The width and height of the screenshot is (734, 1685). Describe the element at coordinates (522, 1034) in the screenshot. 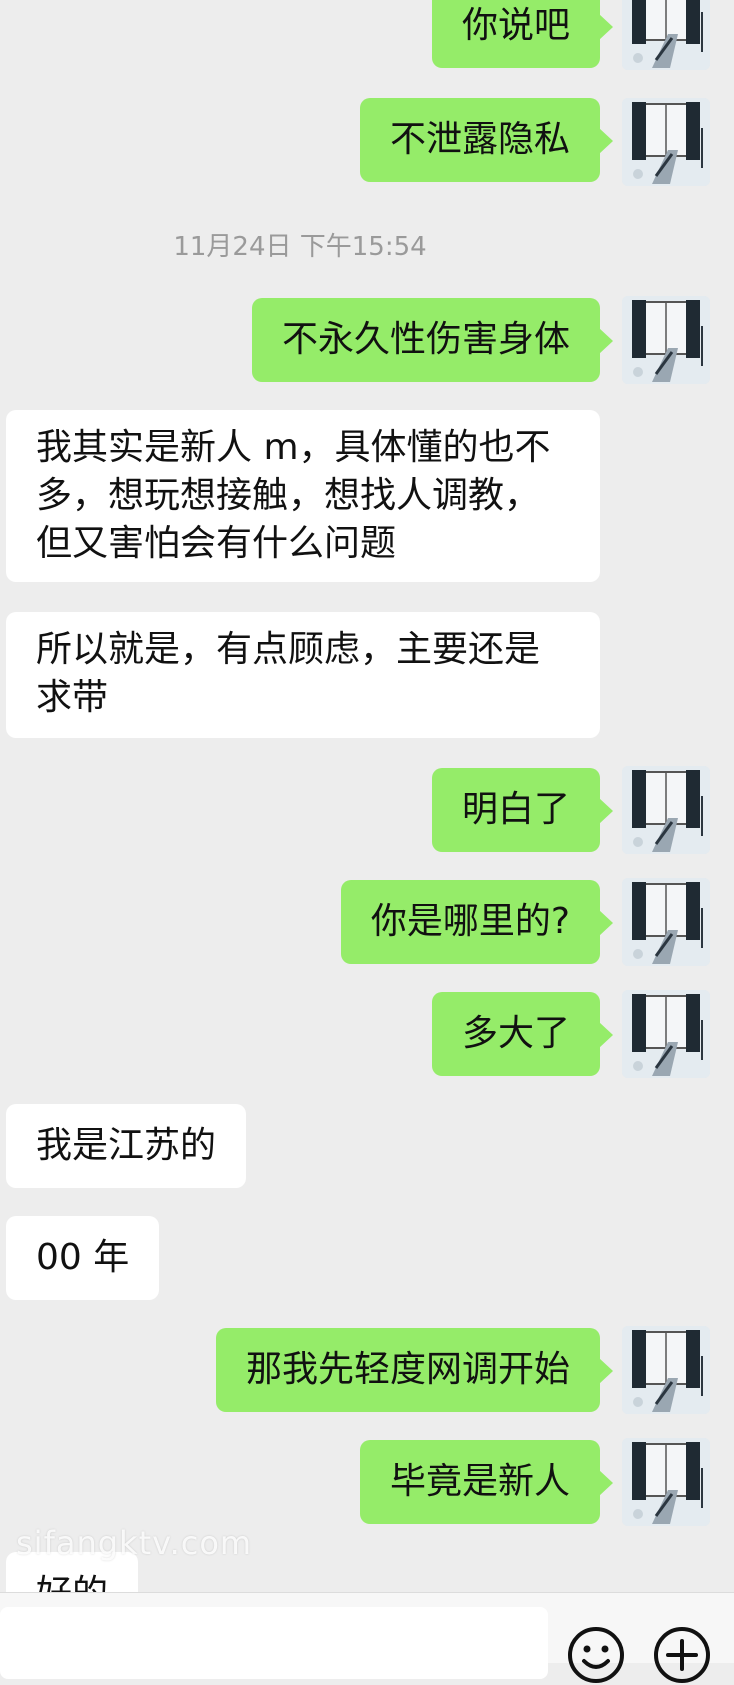

I see `message-bubble-outgoing: 多大了` at that location.